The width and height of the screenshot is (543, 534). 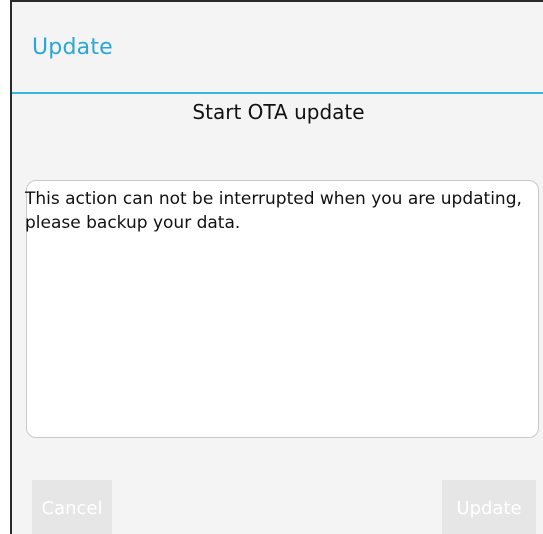 I want to click on cancel-button: Cancel, so click(x=72, y=507).